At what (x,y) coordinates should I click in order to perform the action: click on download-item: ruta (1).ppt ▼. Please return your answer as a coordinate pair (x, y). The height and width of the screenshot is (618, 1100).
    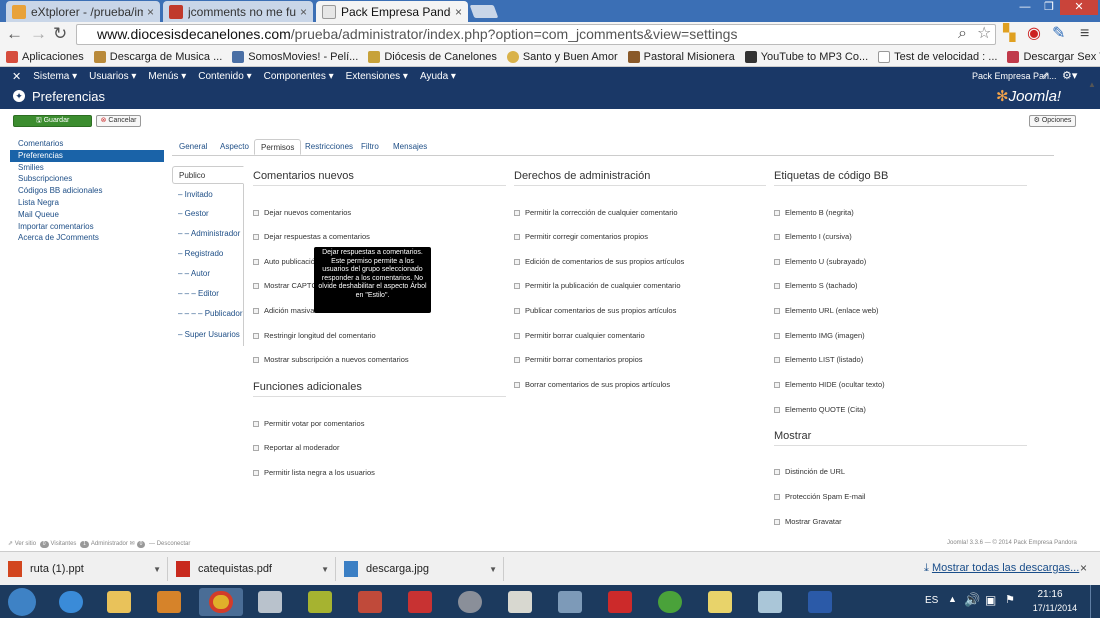
    Looking at the image, I should click on (84, 569).